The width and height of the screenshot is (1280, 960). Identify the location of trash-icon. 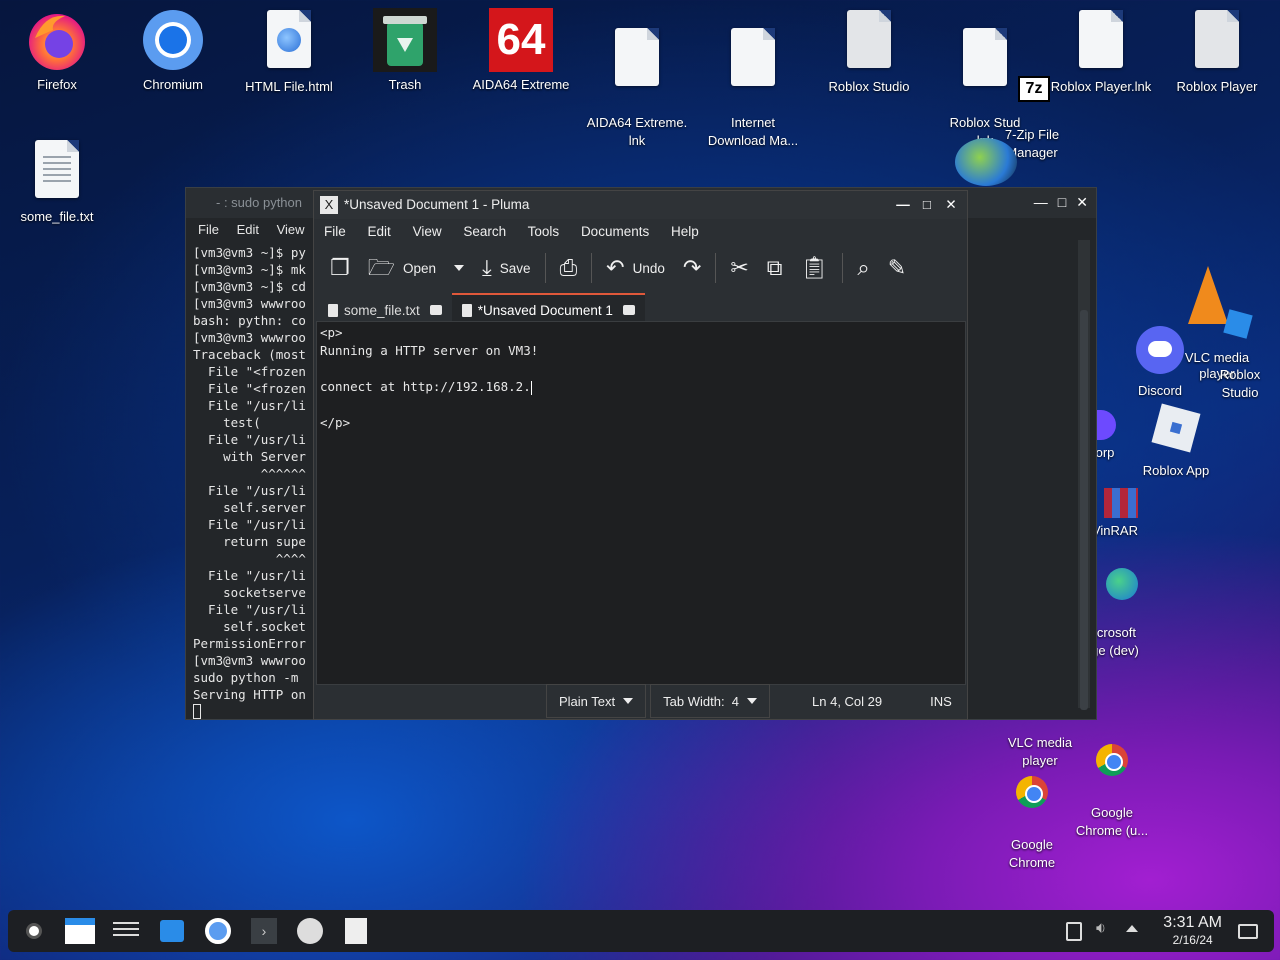
(405, 40).